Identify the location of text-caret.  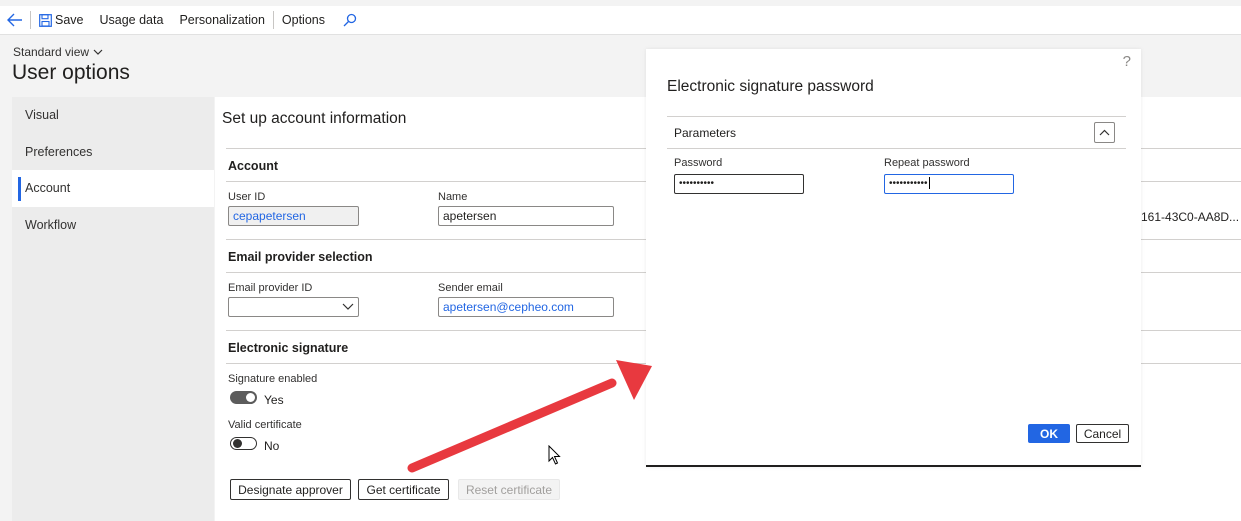
(929, 183).